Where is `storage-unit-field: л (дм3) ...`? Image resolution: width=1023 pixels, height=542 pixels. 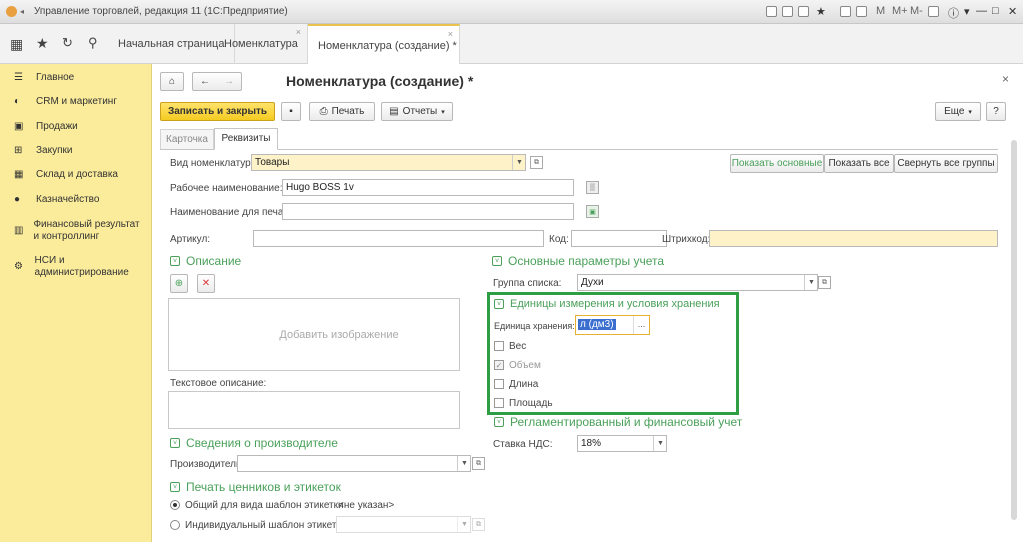 storage-unit-field: л (дм3) ... is located at coordinates (612, 325).